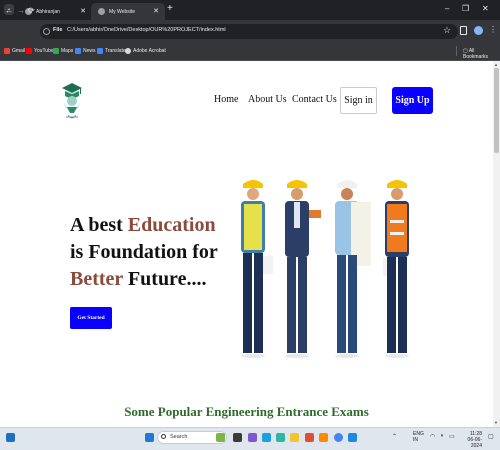 The width and height of the screenshot is (500, 450). What do you see at coordinates (101, 11) in the screenshot?
I see `globe-icon` at bounding box center [101, 11].